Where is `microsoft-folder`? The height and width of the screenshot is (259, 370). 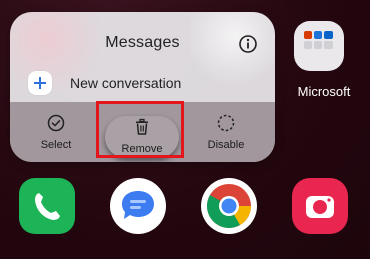
microsoft-folder is located at coordinates (319, 46).